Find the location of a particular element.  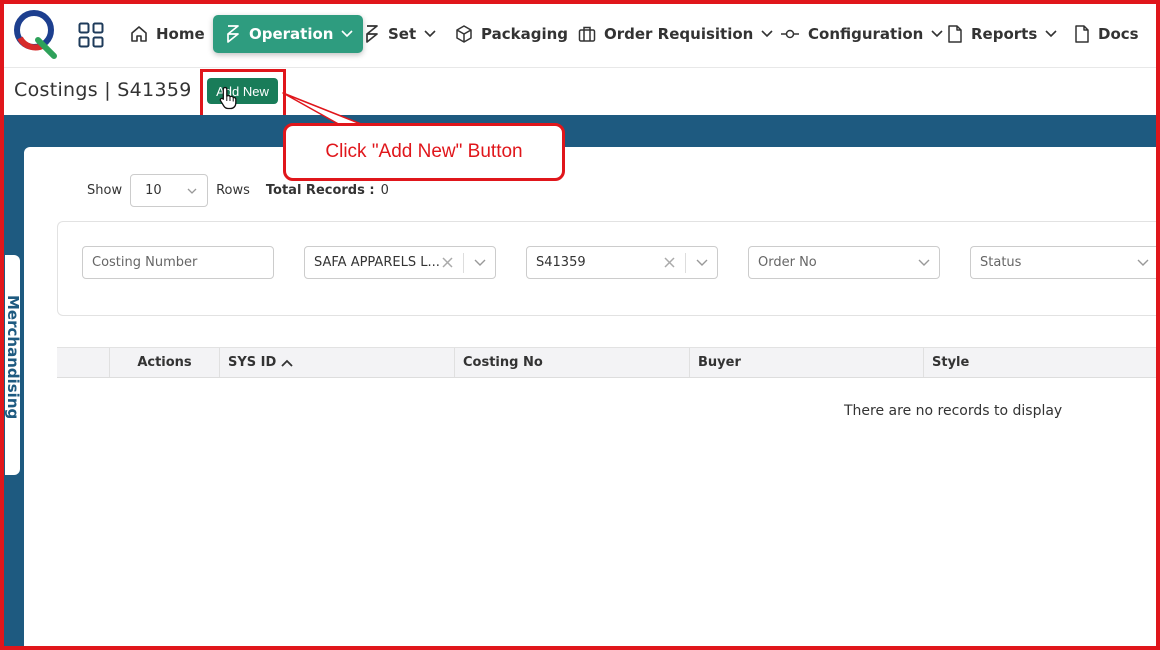

apps-grid-icon is located at coordinates (91, 35).